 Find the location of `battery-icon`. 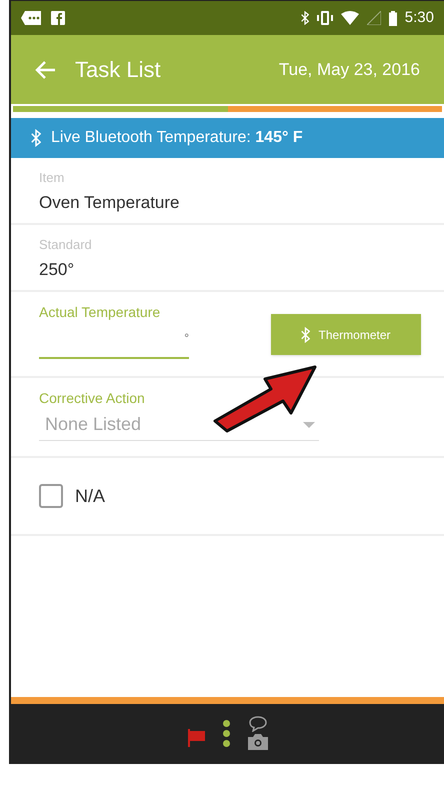

battery-icon is located at coordinates (392, 18).